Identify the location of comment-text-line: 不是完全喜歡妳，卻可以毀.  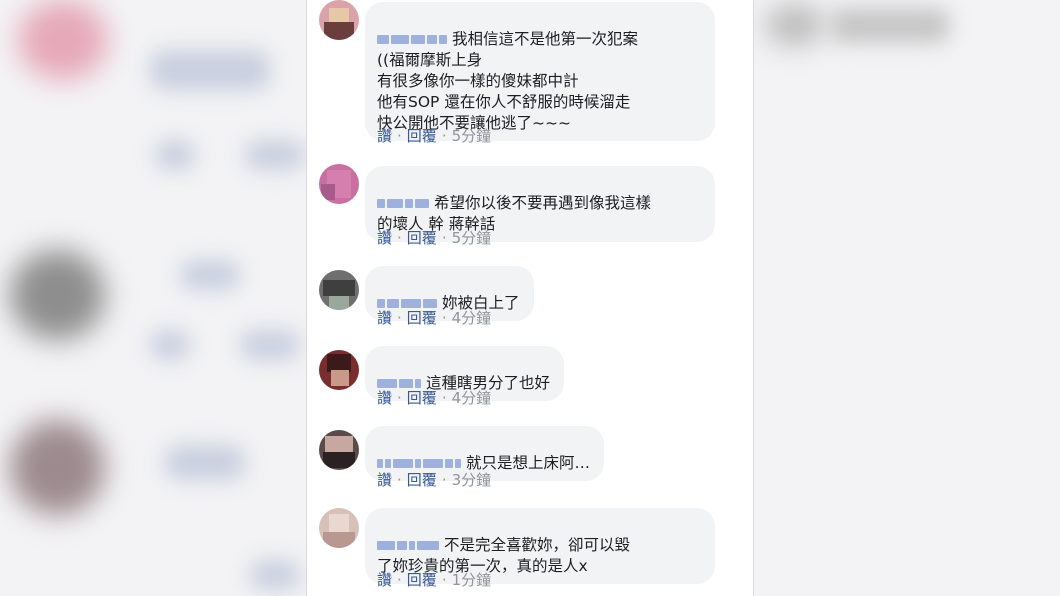
(537, 545).